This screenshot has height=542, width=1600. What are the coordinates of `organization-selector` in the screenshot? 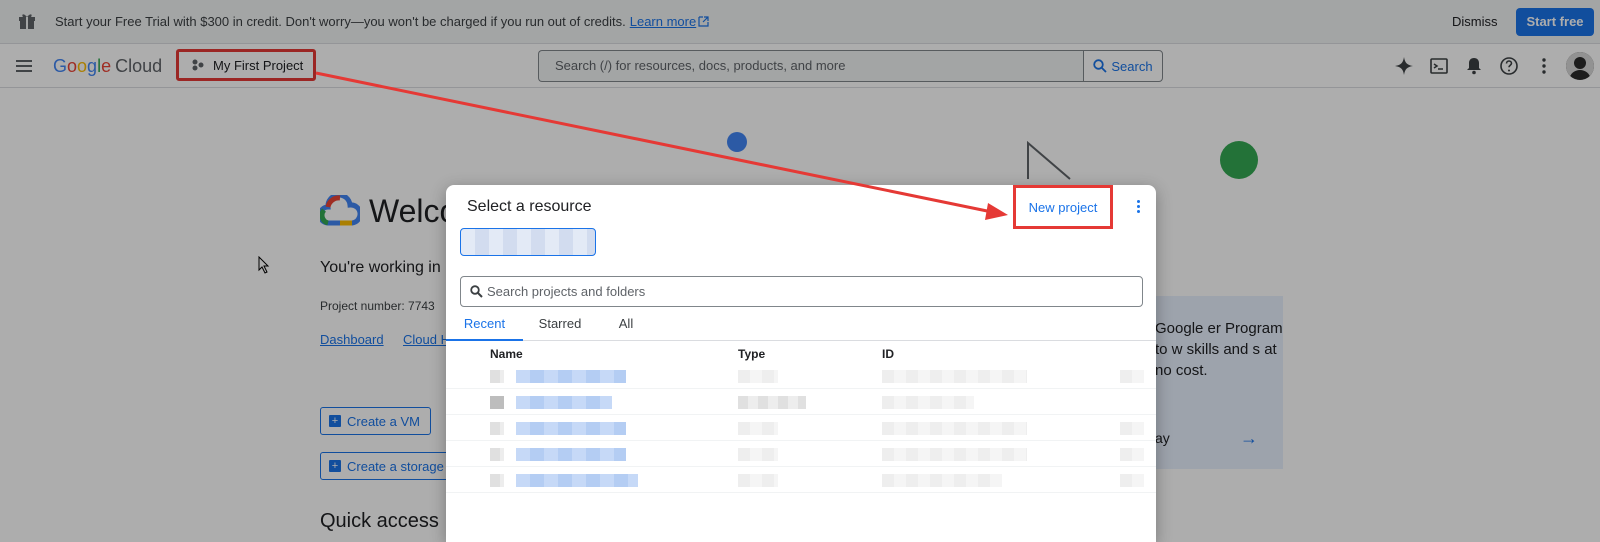 It's located at (528, 242).